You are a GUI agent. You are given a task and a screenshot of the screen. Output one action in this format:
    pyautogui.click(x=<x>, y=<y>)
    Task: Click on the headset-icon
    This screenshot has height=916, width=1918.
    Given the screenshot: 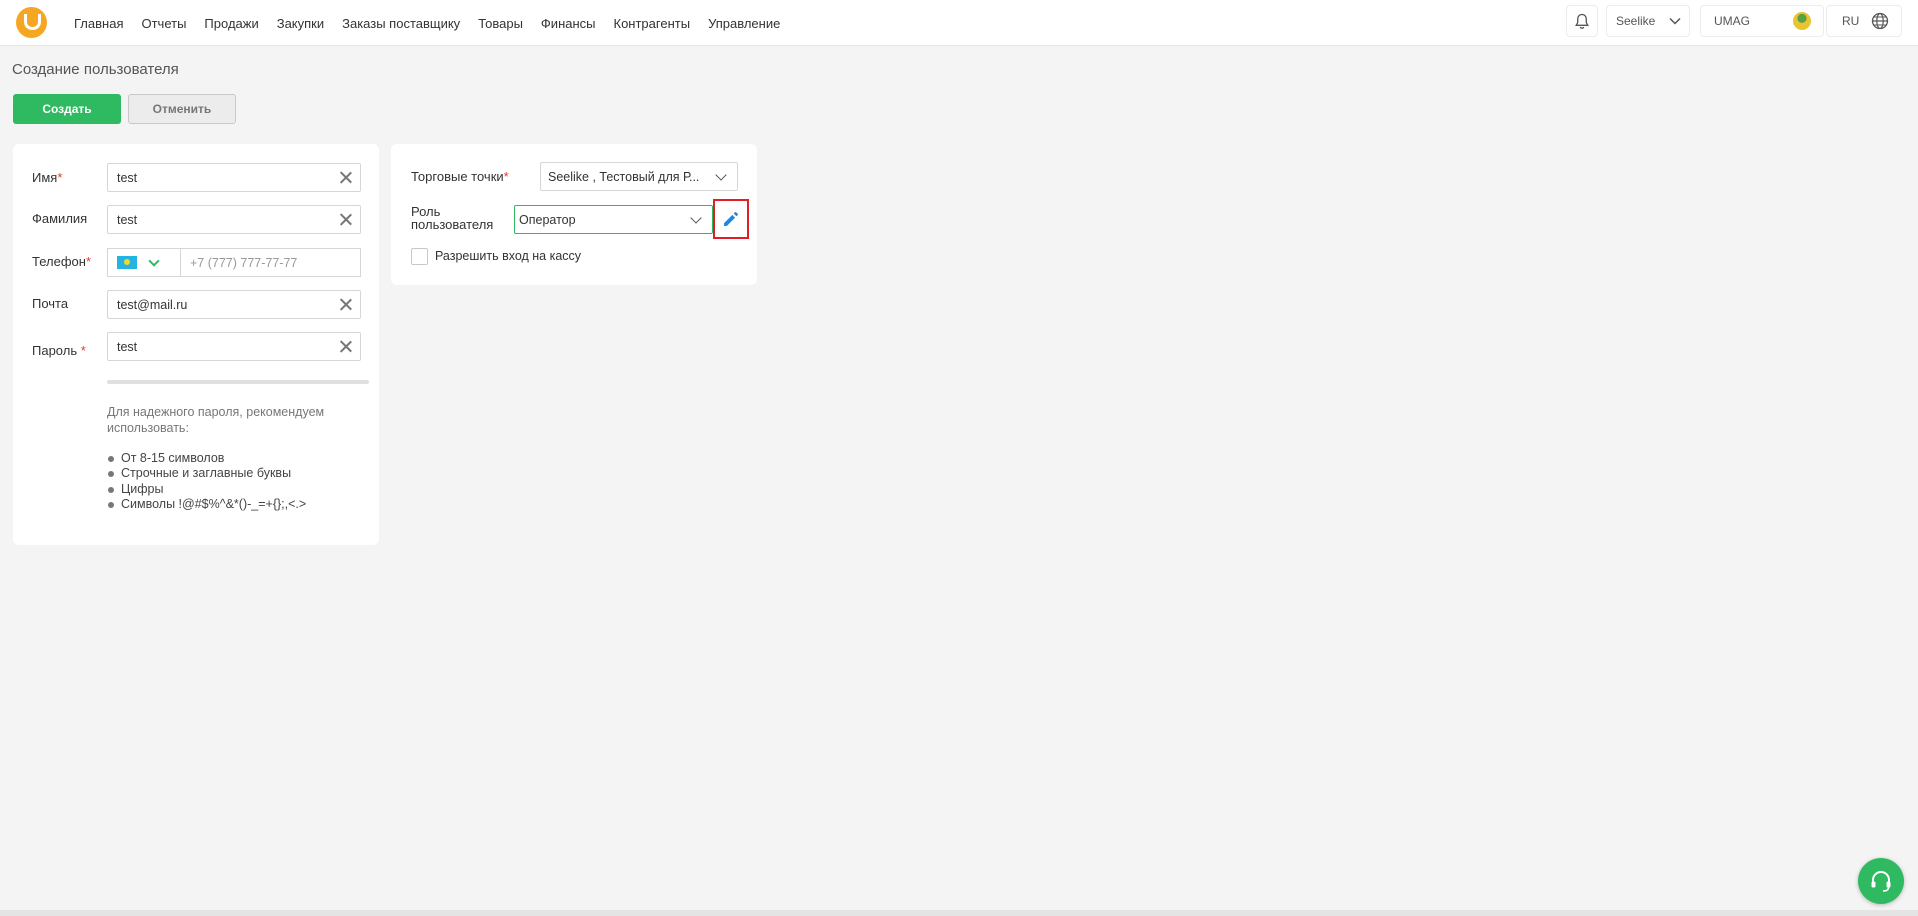 What is the action you would take?
    pyautogui.click(x=1881, y=881)
    